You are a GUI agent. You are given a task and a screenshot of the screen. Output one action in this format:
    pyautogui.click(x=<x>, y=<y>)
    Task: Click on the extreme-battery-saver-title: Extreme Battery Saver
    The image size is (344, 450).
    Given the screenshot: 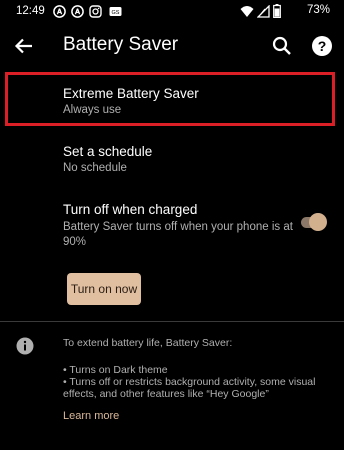 What is the action you would take?
    pyautogui.click(x=131, y=93)
    